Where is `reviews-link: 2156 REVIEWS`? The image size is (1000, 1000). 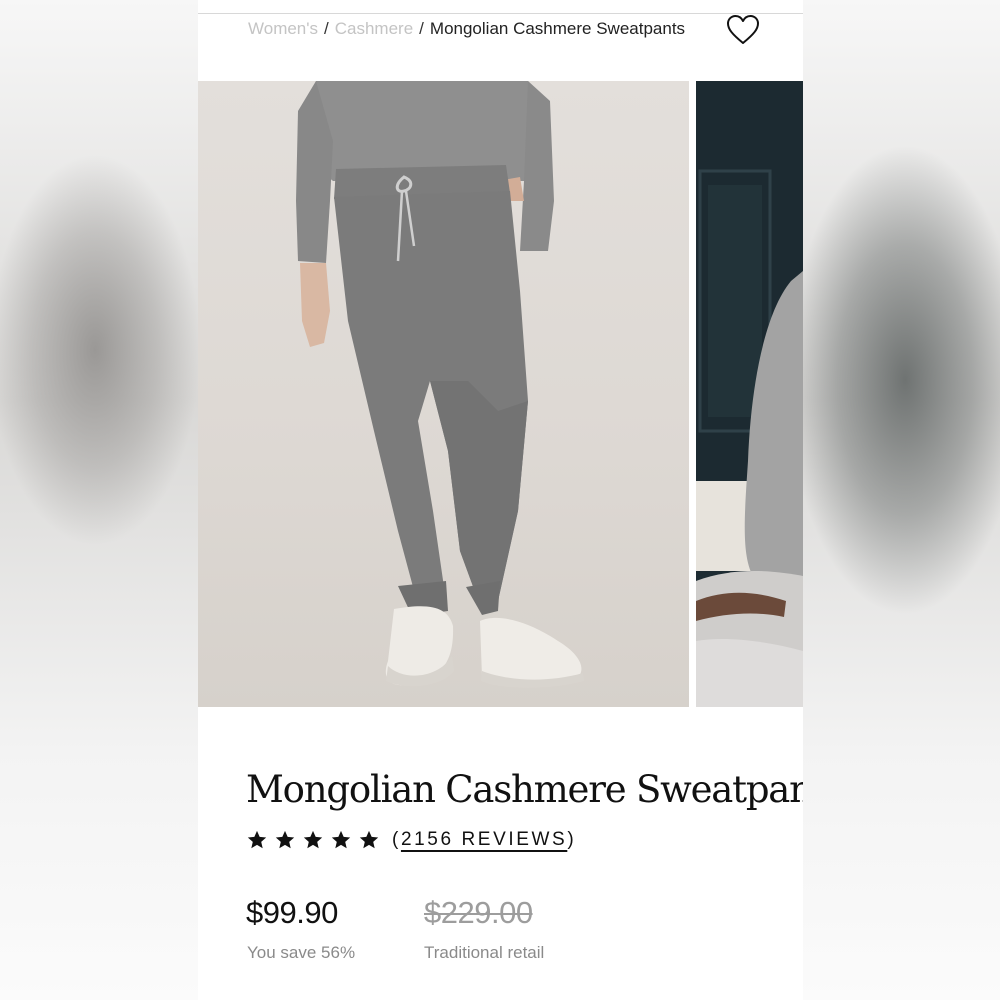 reviews-link: 2156 REVIEWS is located at coordinates (484, 839).